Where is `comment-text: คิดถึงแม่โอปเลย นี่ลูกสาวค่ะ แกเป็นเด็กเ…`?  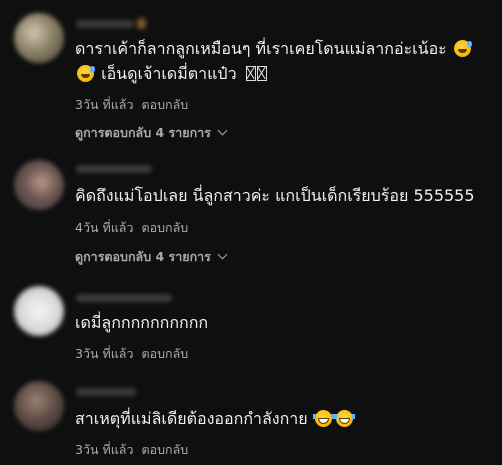
comment-text: คิดถึงแม่โอปเลย นี่ลูกสาวค่ะ แกเป็นเด็กเ… is located at coordinates (284, 196).